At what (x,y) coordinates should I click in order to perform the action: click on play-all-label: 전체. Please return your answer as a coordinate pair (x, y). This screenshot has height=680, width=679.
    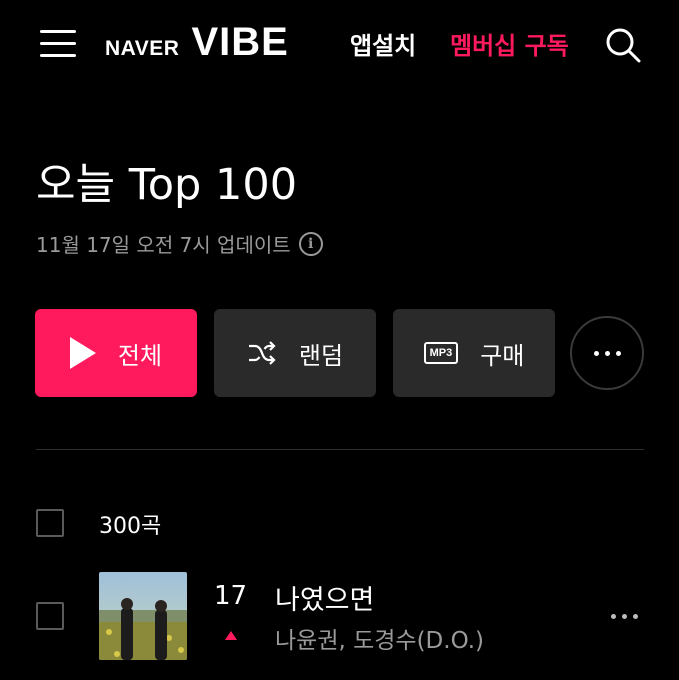
    Looking at the image, I should click on (140, 355).